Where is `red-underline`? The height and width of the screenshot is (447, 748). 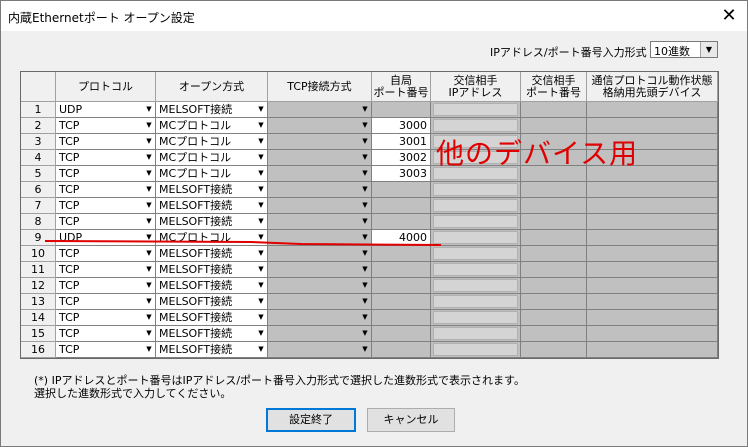 red-underline is located at coordinates (243, 243).